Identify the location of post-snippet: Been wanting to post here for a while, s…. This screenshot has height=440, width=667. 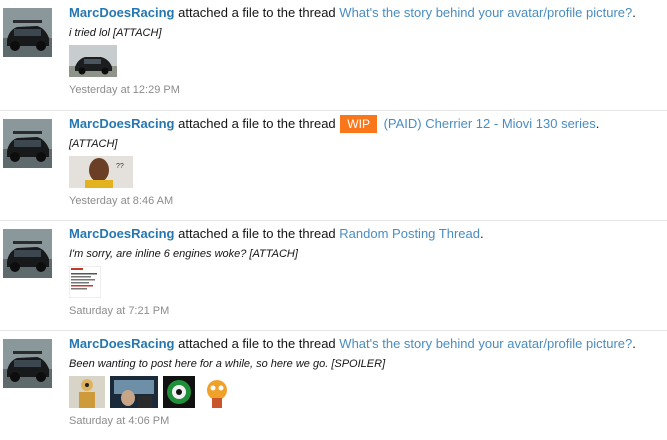
(227, 364).